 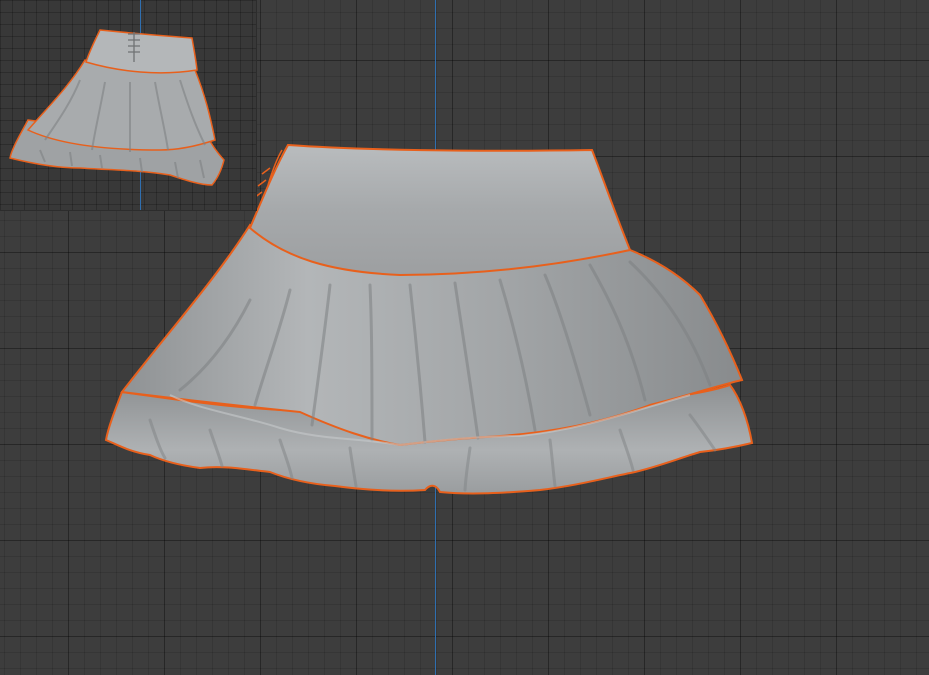 What do you see at coordinates (440, 210) in the screenshot?
I see `skirt-waistband` at bounding box center [440, 210].